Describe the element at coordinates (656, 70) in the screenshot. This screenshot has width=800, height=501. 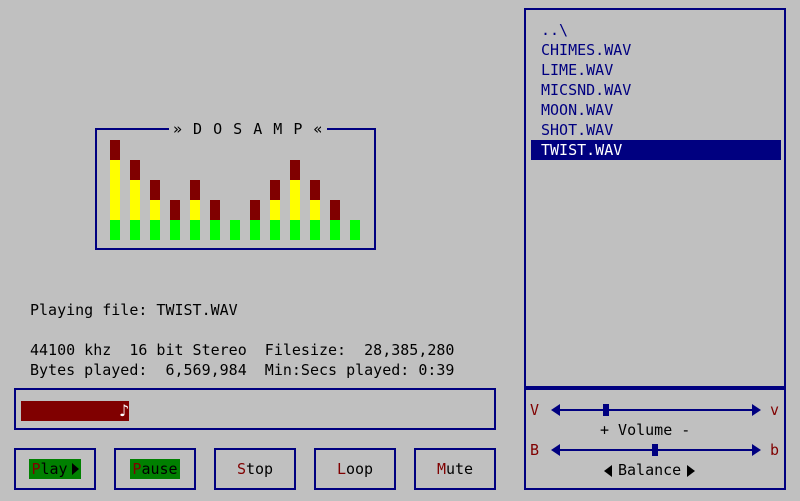
I see `file-item: LIME.WAV` at that location.